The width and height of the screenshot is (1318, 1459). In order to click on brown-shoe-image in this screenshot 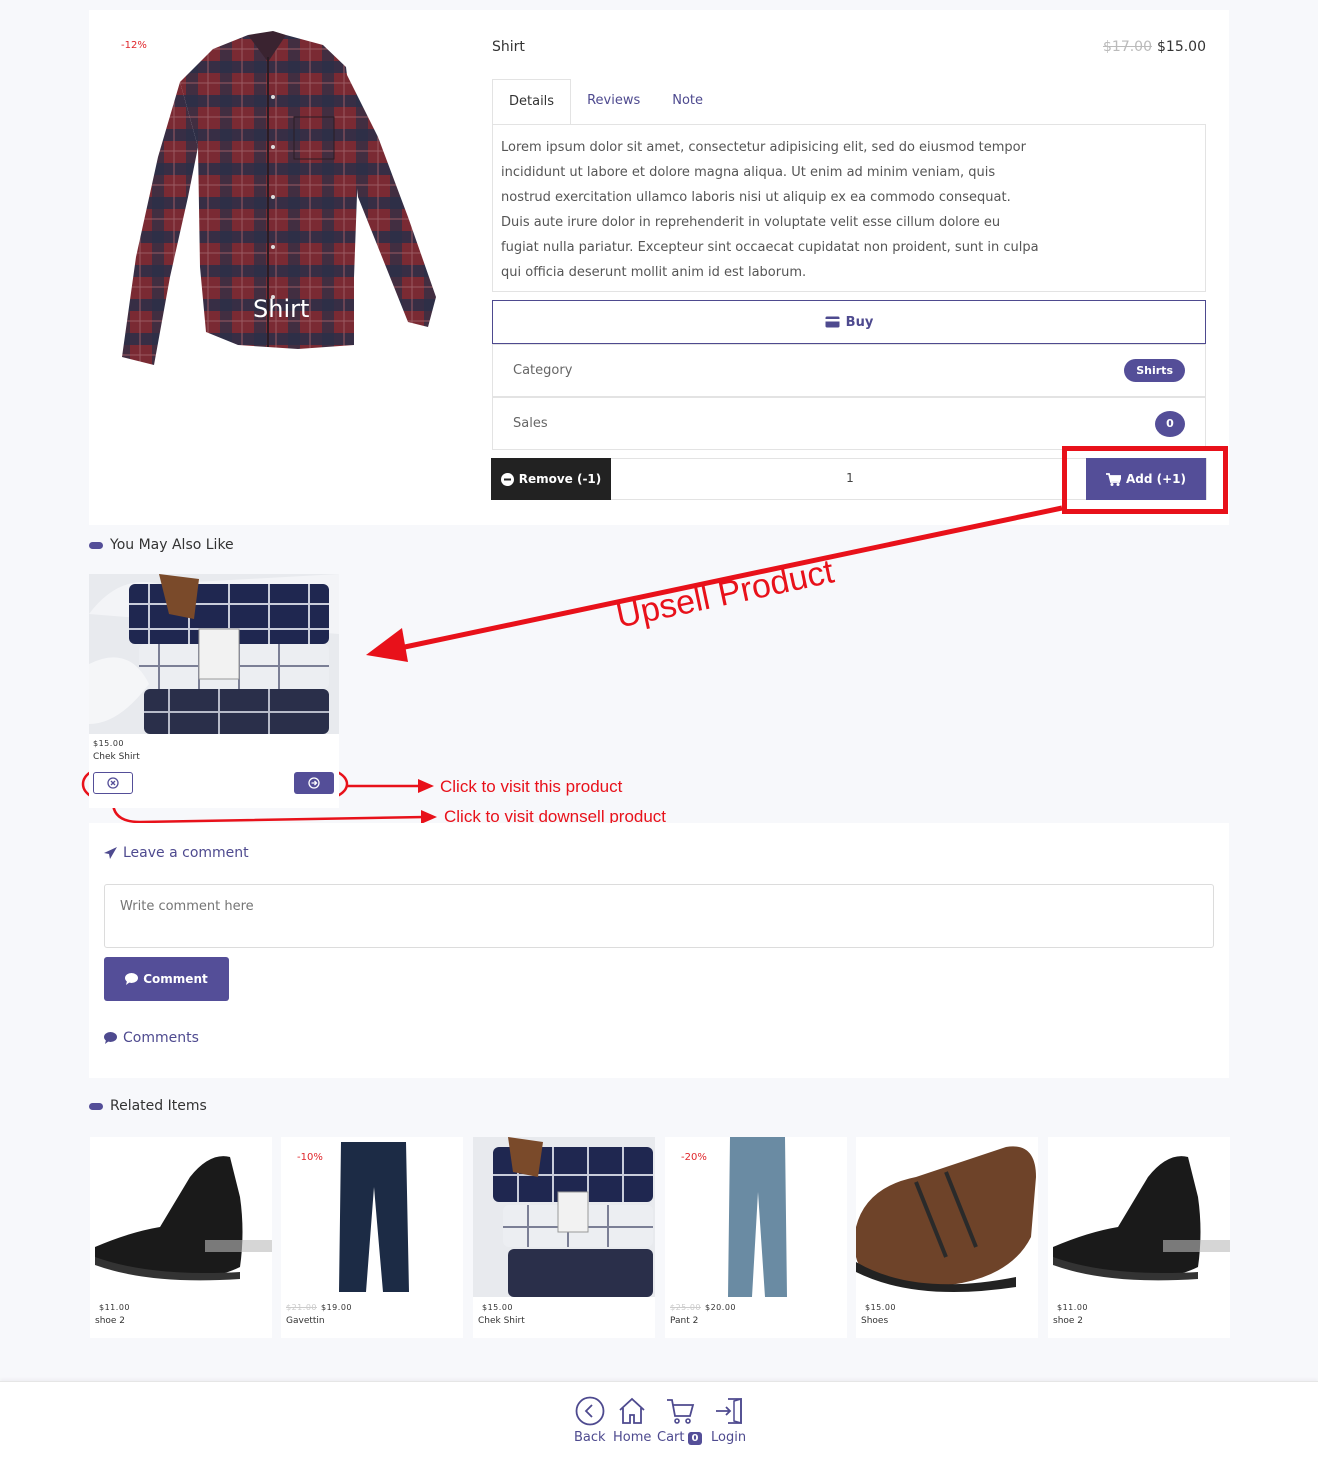, I will do `click(947, 1217)`.